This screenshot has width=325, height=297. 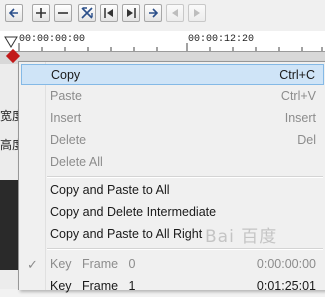 I want to click on prev-keyframe-icon, so click(x=109, y=13).